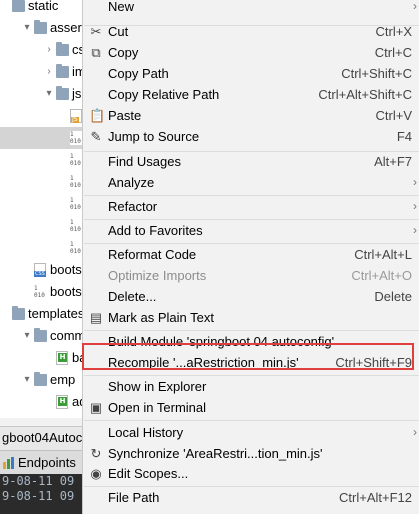 The image size is (419, 514). What do you see at coordinates (393, 31) in the screenshot?
I see `menu-item-shortcut: Ctrl+X` at bounding box center [393, 31].